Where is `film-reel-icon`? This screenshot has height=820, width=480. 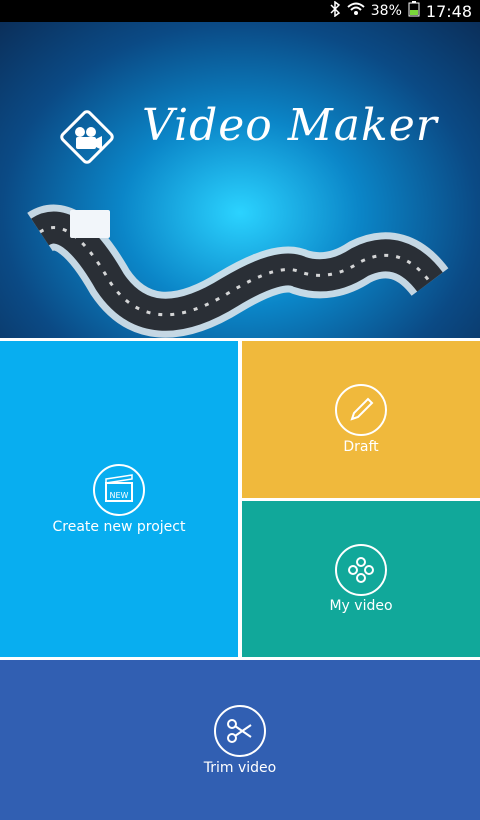 film-reel-icon is located at coordinates (361, 570).